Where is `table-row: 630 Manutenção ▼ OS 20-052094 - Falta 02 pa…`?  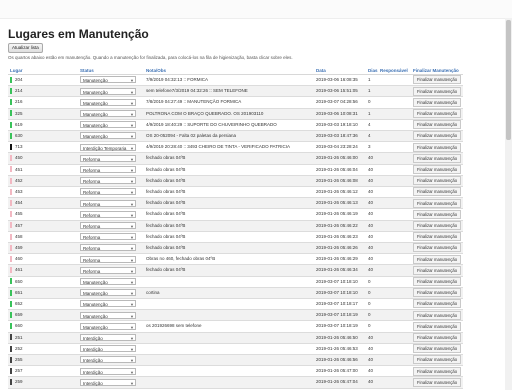
table-row: 630 Manutenção ▼ OS 20-052094 - Falta 02 pa… is located at coordinates (235, 136).